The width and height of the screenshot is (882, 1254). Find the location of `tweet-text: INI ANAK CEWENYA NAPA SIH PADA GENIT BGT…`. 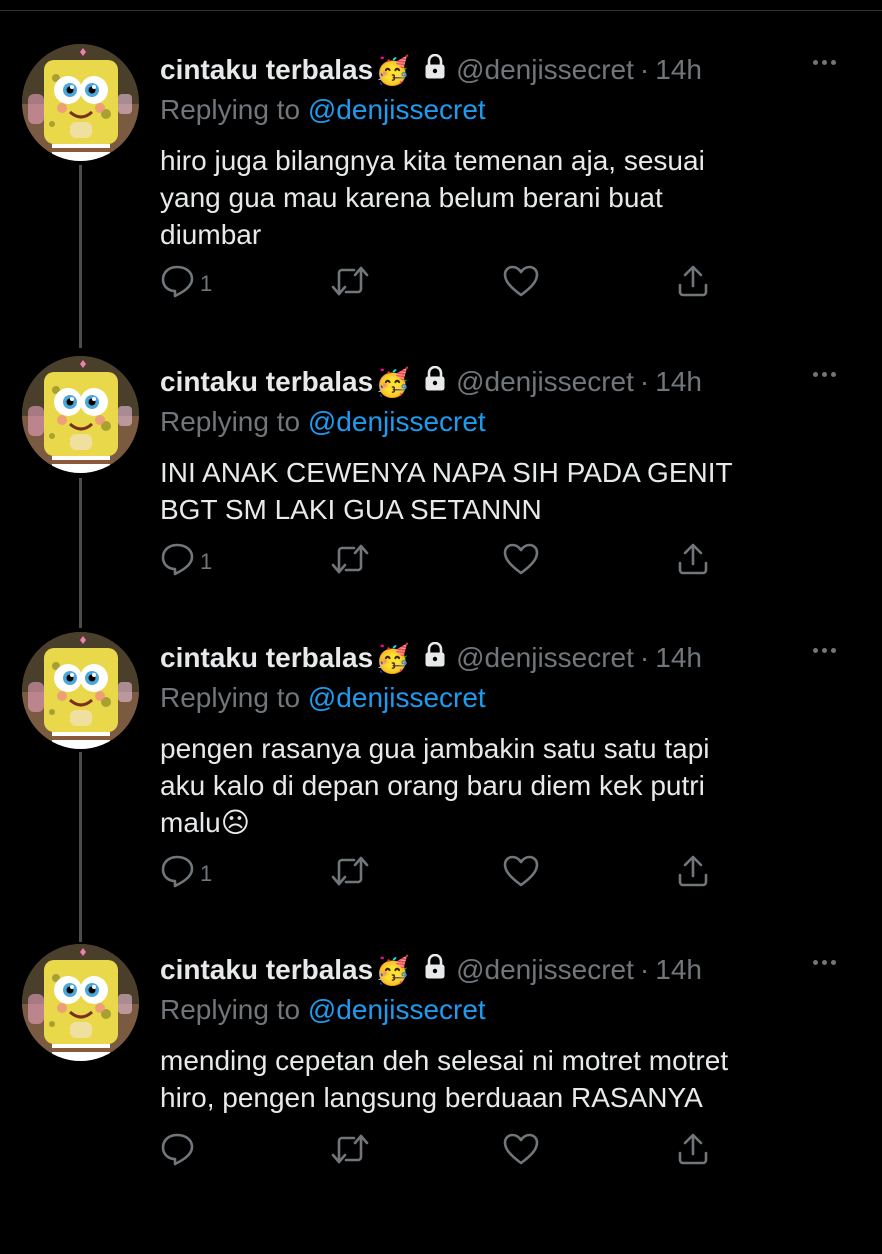

tweet-text: INI ANAK CEWENYA NAPA SIH PADA GENIT BGT… is located at coordinates (446, 491).